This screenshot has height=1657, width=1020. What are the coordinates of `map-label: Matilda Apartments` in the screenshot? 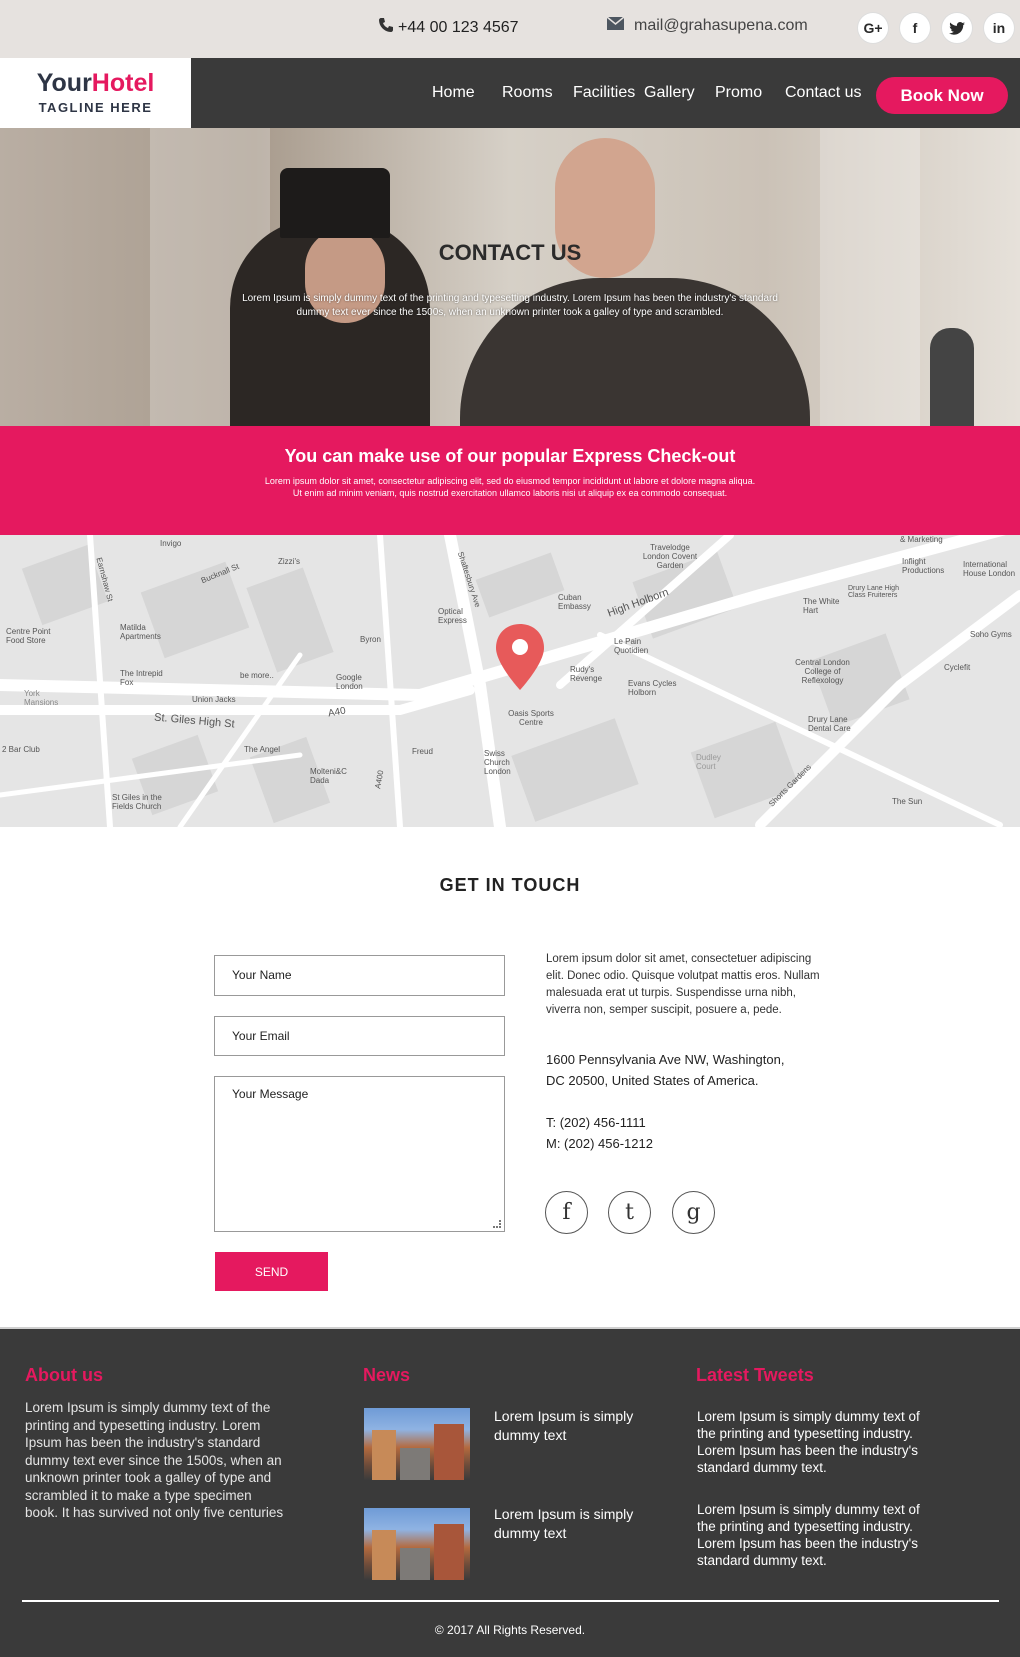 It's located at (140, 632).